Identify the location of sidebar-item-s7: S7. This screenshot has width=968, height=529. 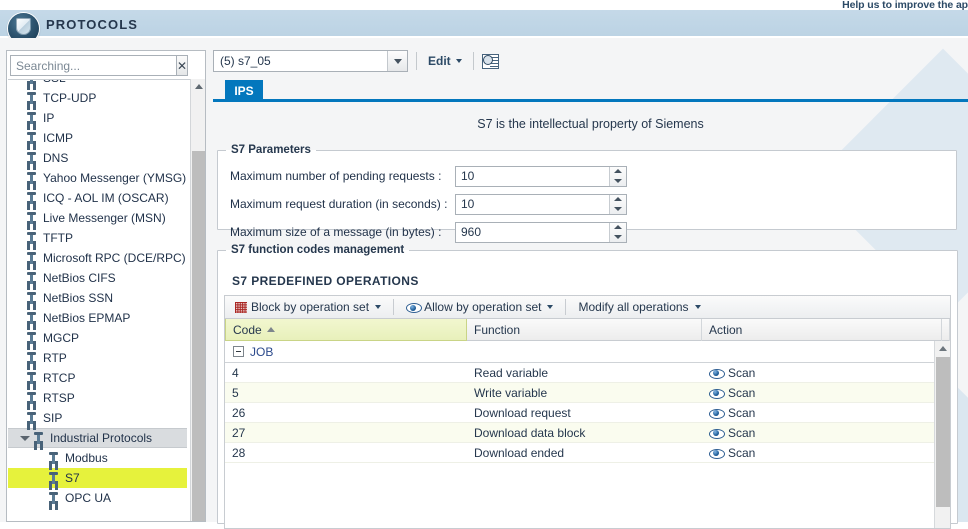
(97, 478).